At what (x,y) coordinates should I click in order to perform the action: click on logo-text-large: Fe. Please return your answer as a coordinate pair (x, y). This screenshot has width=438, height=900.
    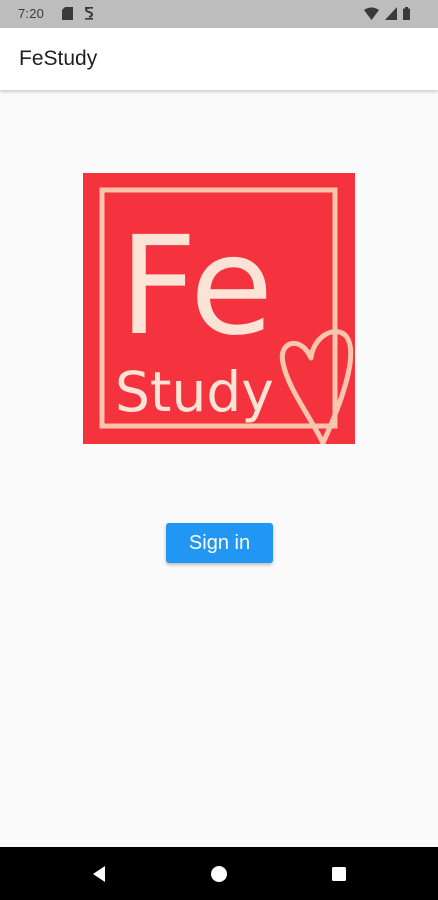
    Looking at the image, I should click on (196, 287).